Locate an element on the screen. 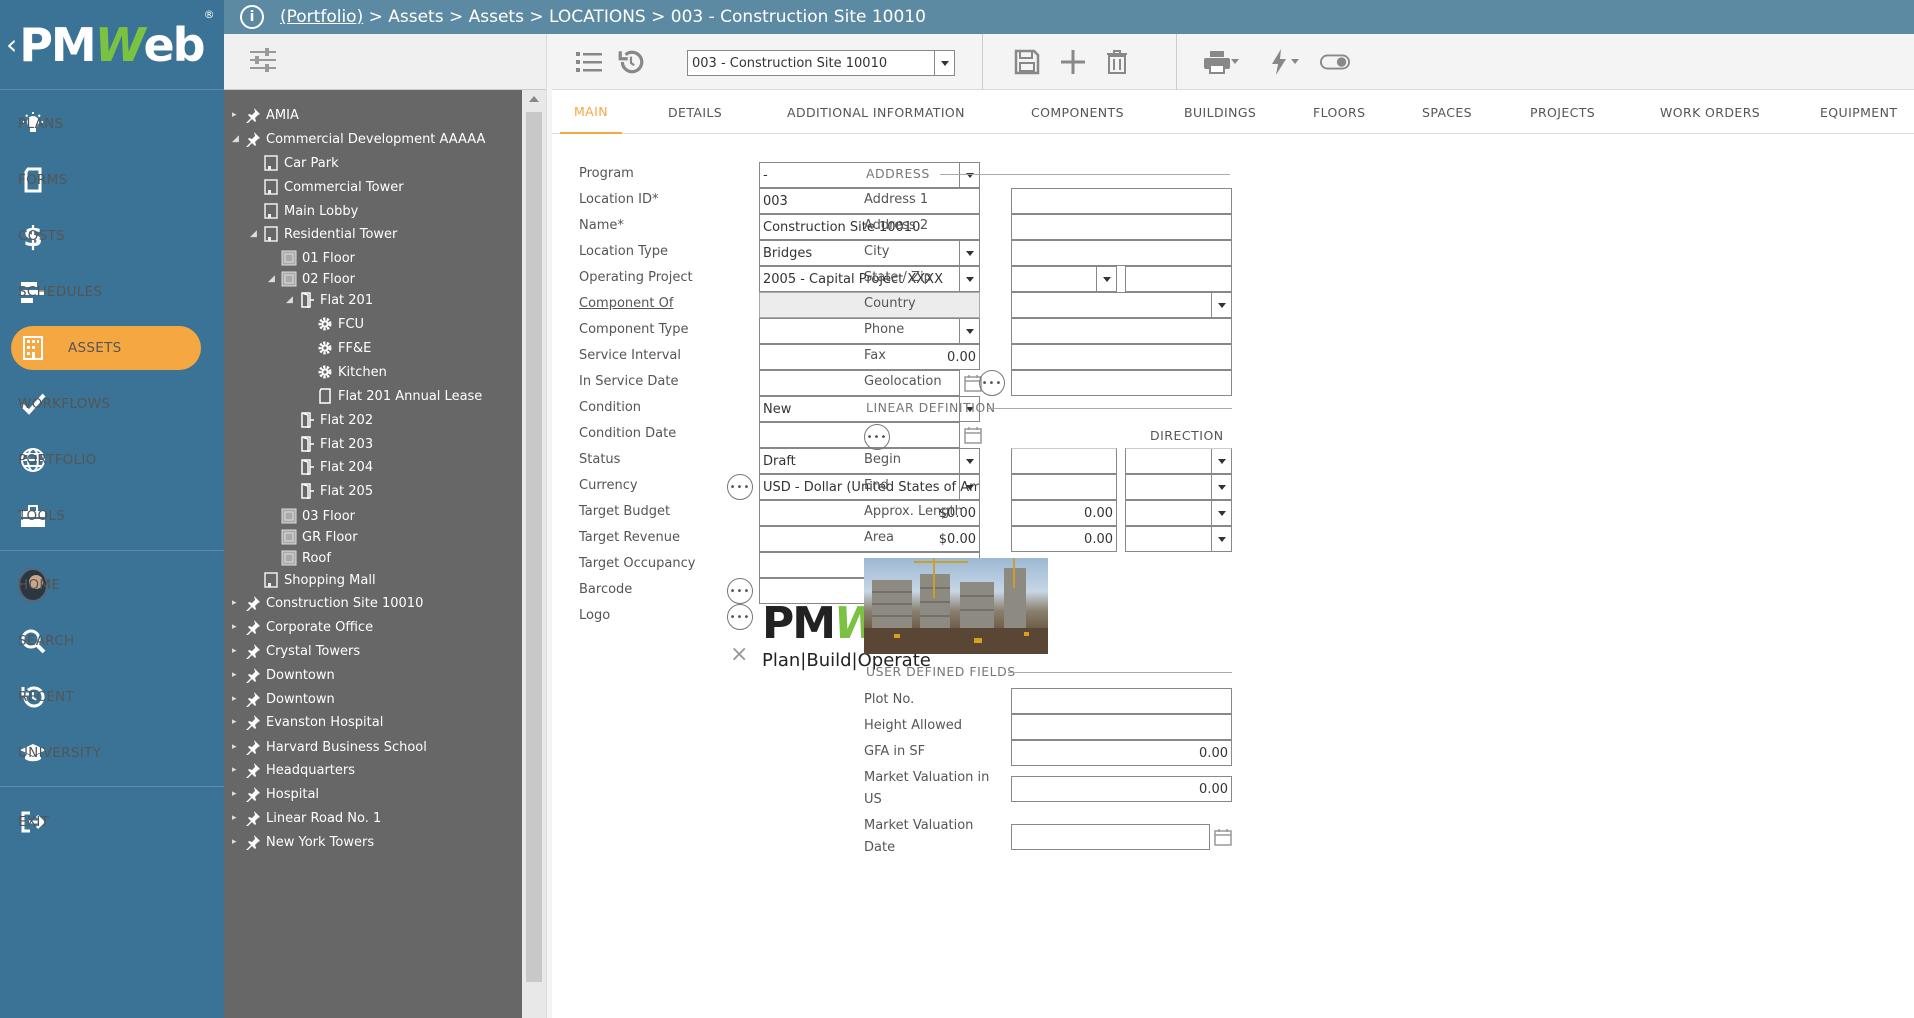 Image resolution: width=1914 pixels, height=1018 pixels. tree-item: Flat 201 Annual Lease is located at coordinates (393, 396).